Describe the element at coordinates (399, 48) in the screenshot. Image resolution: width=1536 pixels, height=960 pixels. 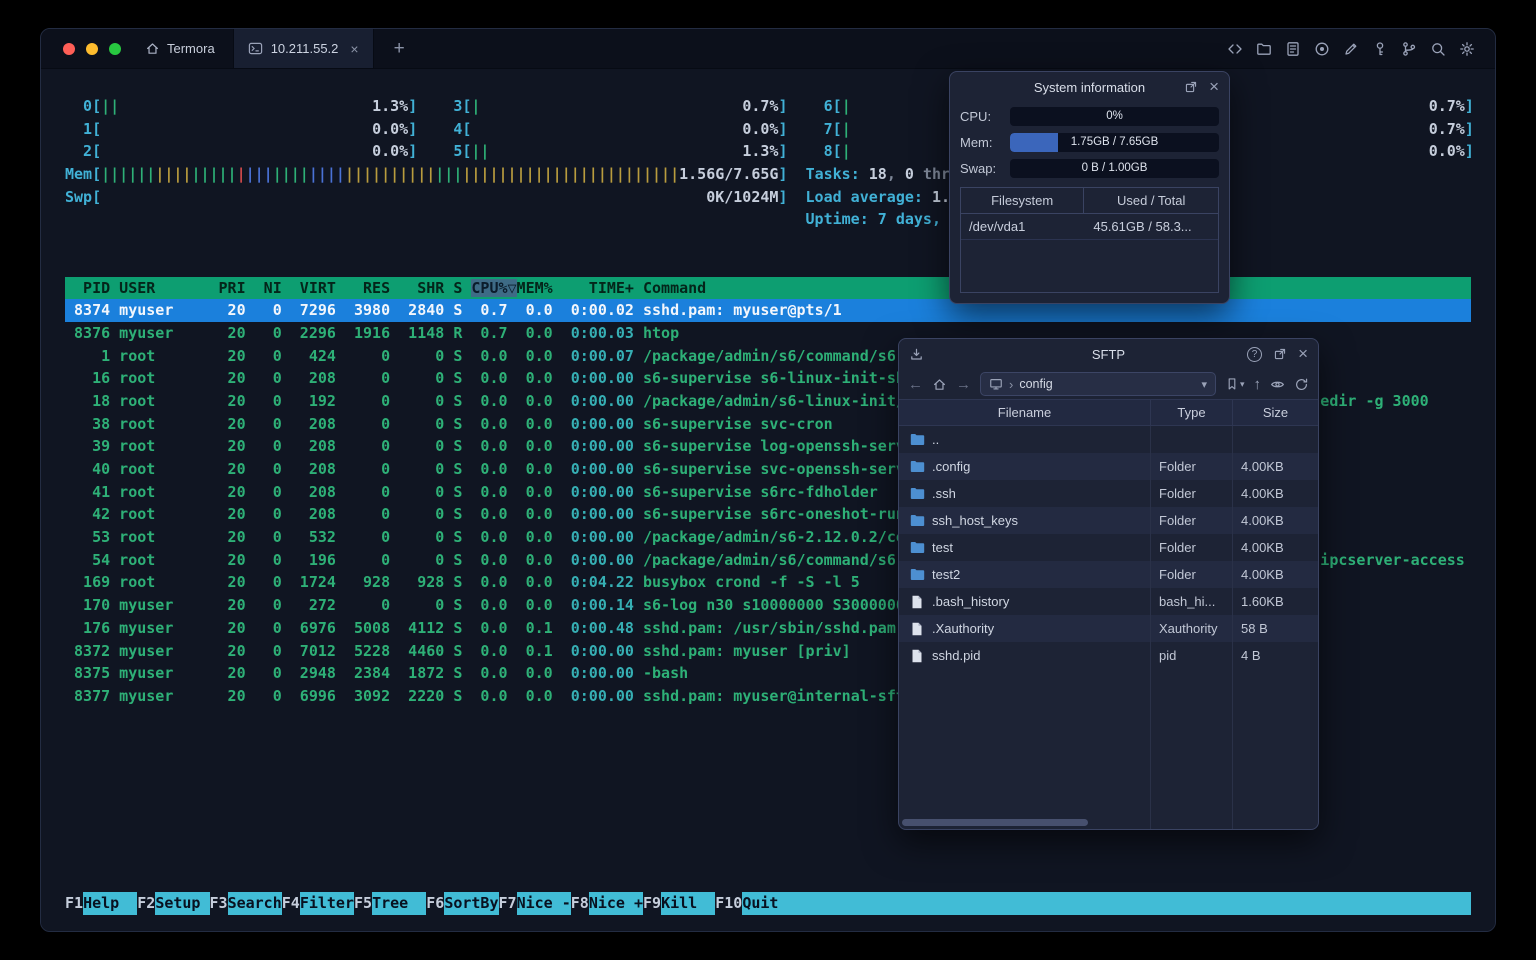
I see `new-tab-button: +` at that location.